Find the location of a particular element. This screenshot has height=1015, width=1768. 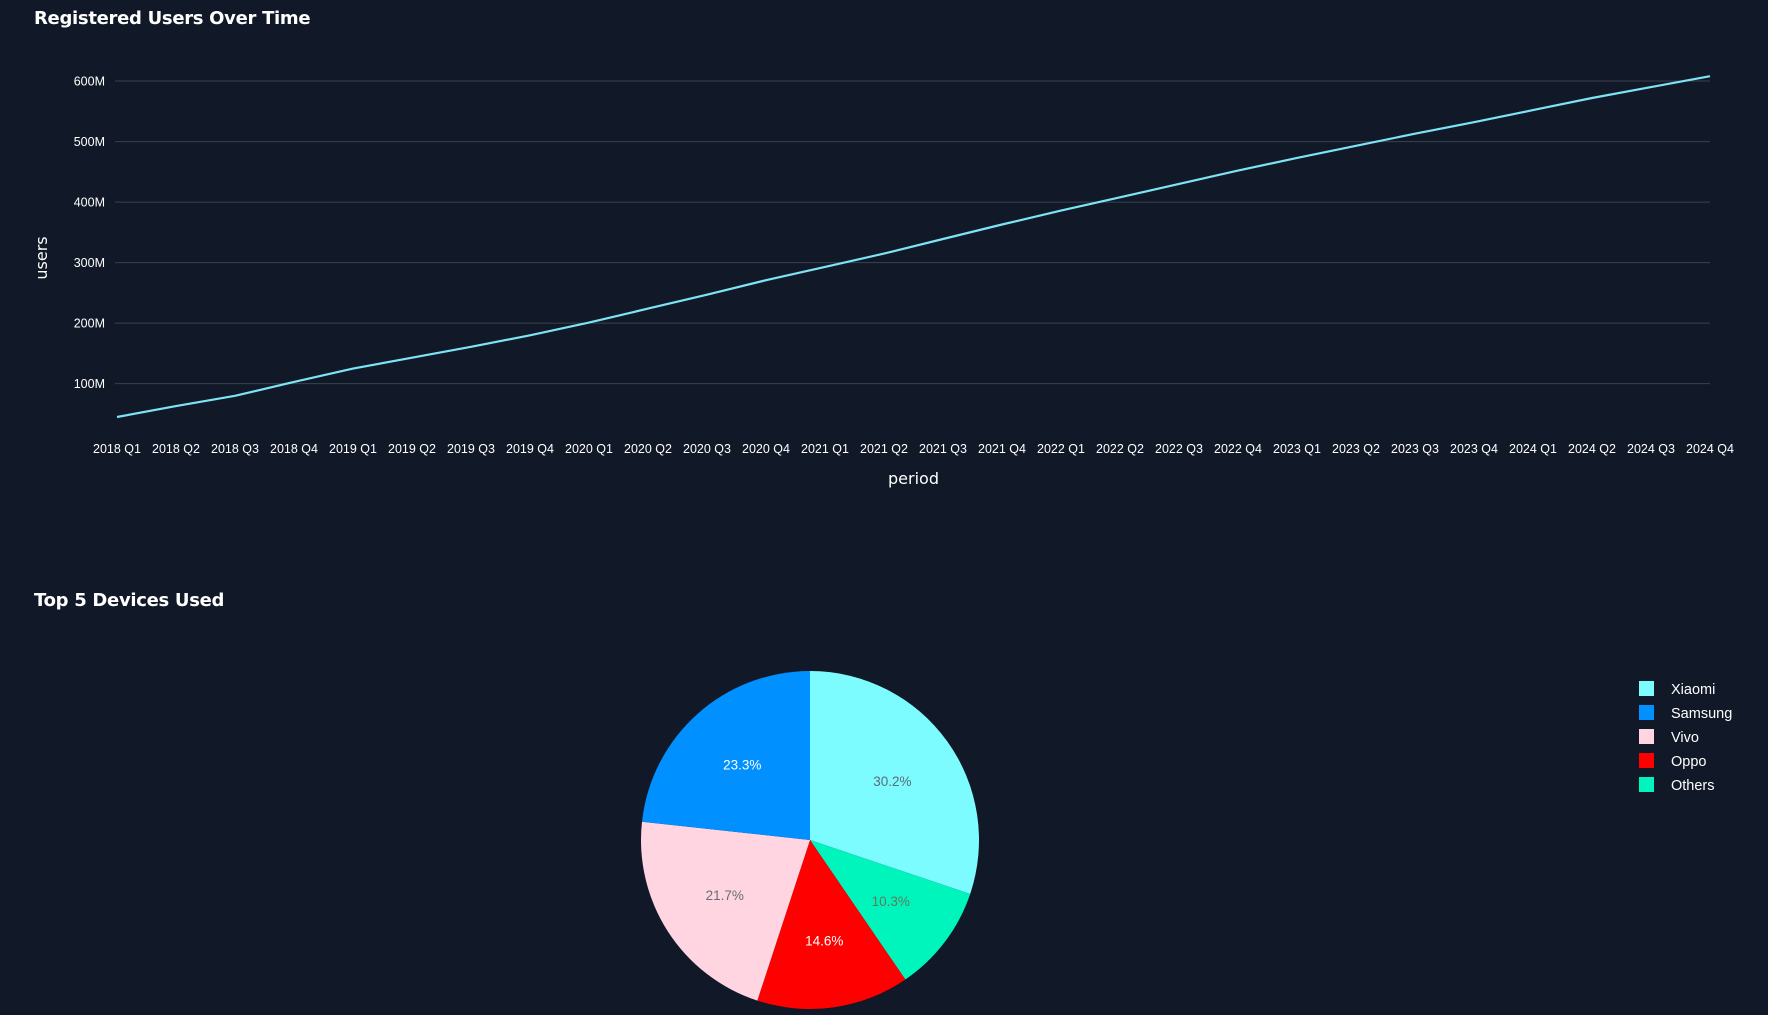

legend-label: Others is located at coordinates (1693, 786).